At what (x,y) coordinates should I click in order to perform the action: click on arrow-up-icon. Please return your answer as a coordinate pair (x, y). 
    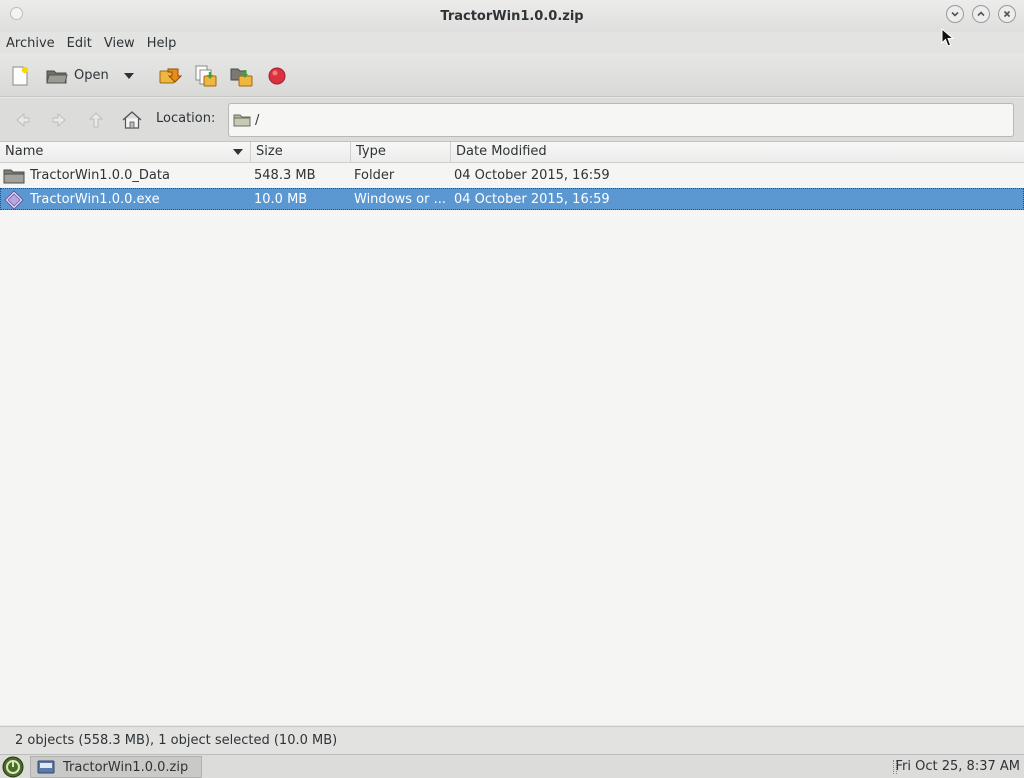
    Looking at the image, I should click on (96, 120).